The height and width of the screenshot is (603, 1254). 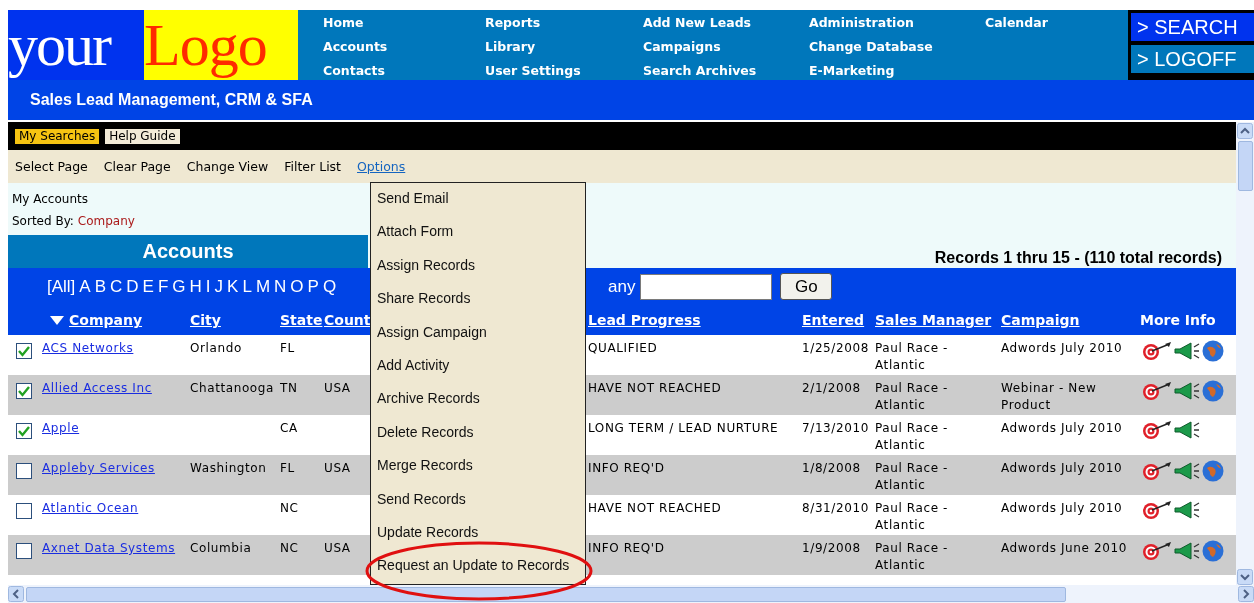 I want to click on letter-filter: G, so click(x=179, y=286).